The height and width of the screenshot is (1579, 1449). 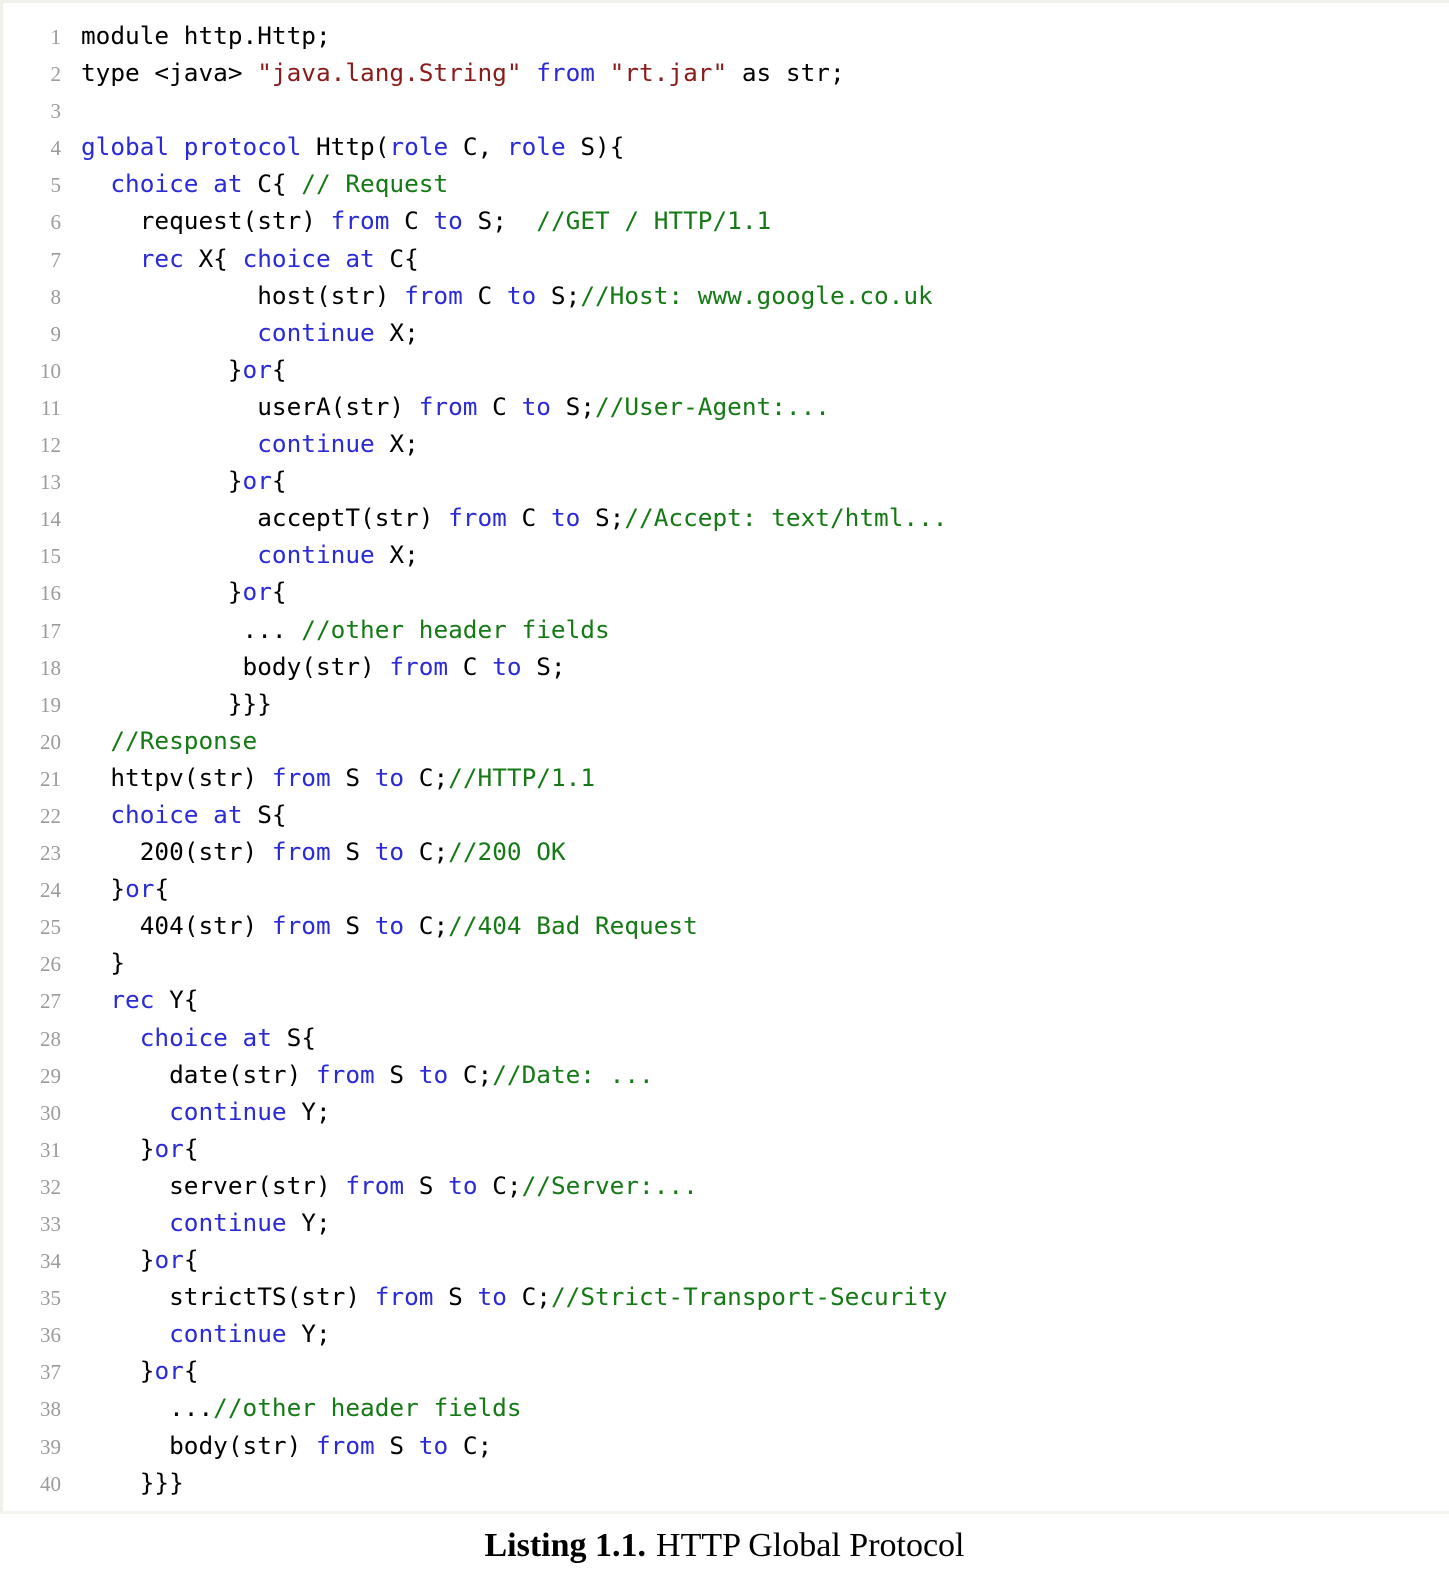 What do you see at coordinates (726, 1407) in the screenshot?
I see `code-line: 38 ...//other header fields` at bounding box center [726, 1407].